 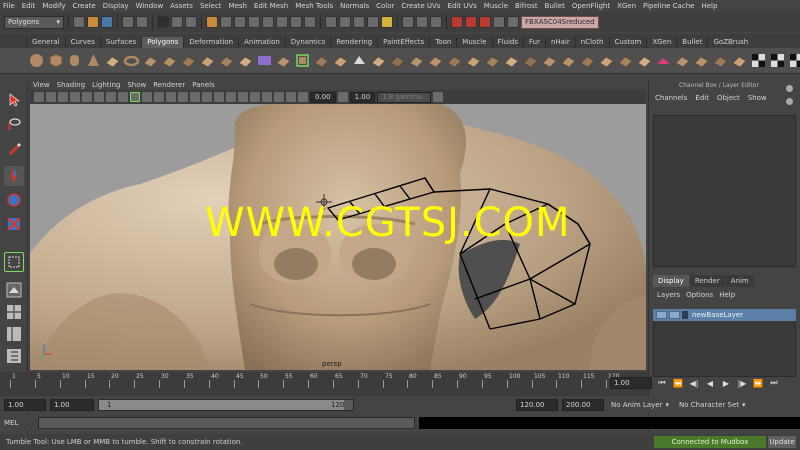 What do you see at coordinates (14, 262) in the screenshot?
I see `last-tool-icon` at bounding box center [14, 262].